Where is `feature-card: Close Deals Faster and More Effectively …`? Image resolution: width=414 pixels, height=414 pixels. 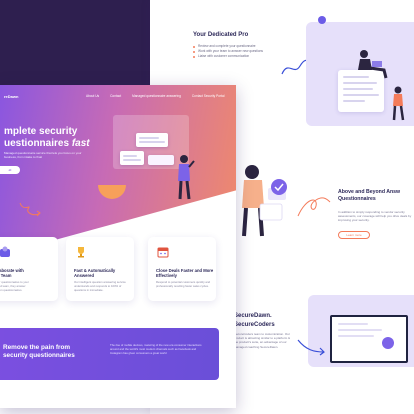 feature-card: Close Deals Faster and More Effectively … is located at coordinates (182, 269).